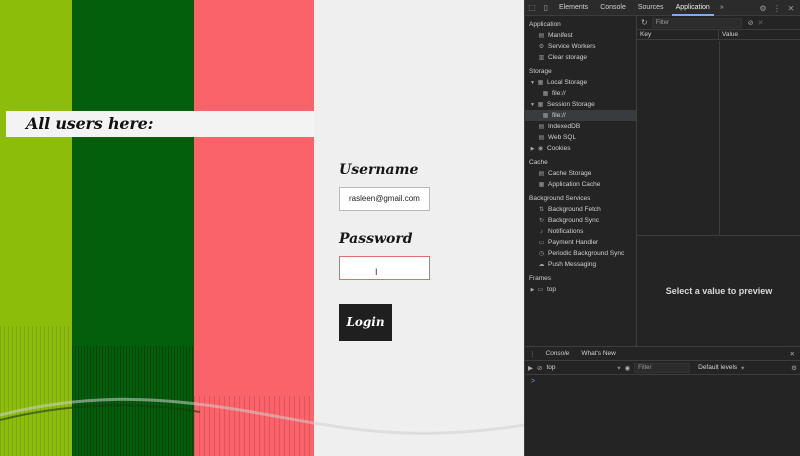 The width and height of the screenshot is (800, 456). What do you see at coordinates (262, 416) in the screenshot?
I see `cable-decoration` at bounding box center [262, 416].